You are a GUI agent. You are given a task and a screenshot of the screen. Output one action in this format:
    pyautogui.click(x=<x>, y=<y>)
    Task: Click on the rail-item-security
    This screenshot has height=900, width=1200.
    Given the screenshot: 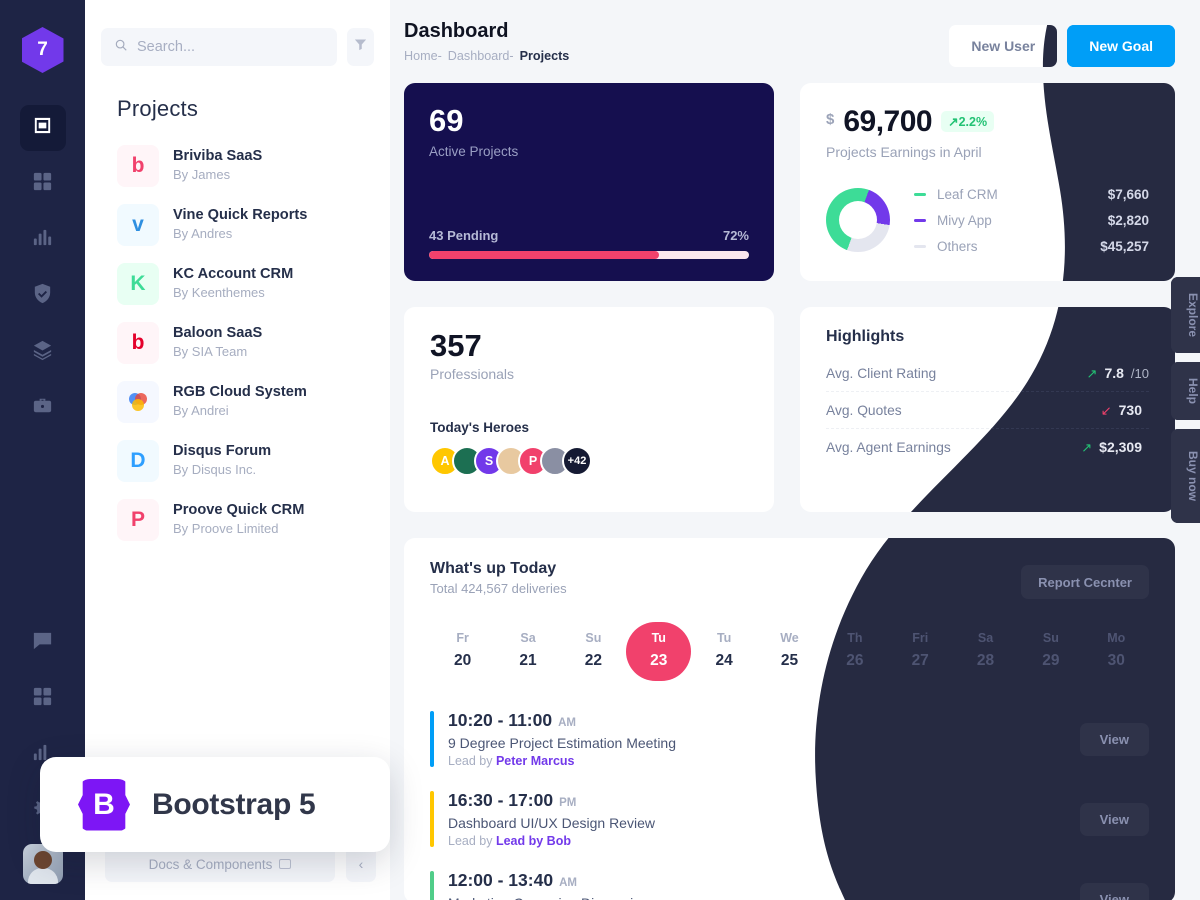 What is the action you would take?
    pyautogui.click(x=43, y=296)
    